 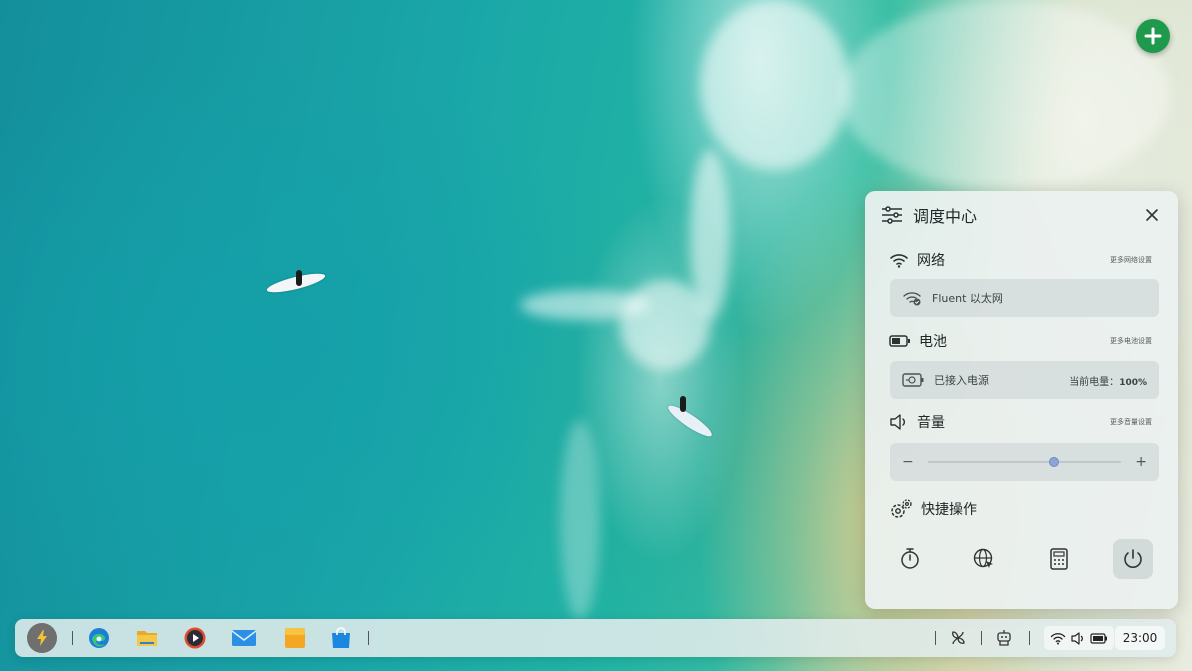 I want to click on file-explorer-app, so click(x=147, y=638).